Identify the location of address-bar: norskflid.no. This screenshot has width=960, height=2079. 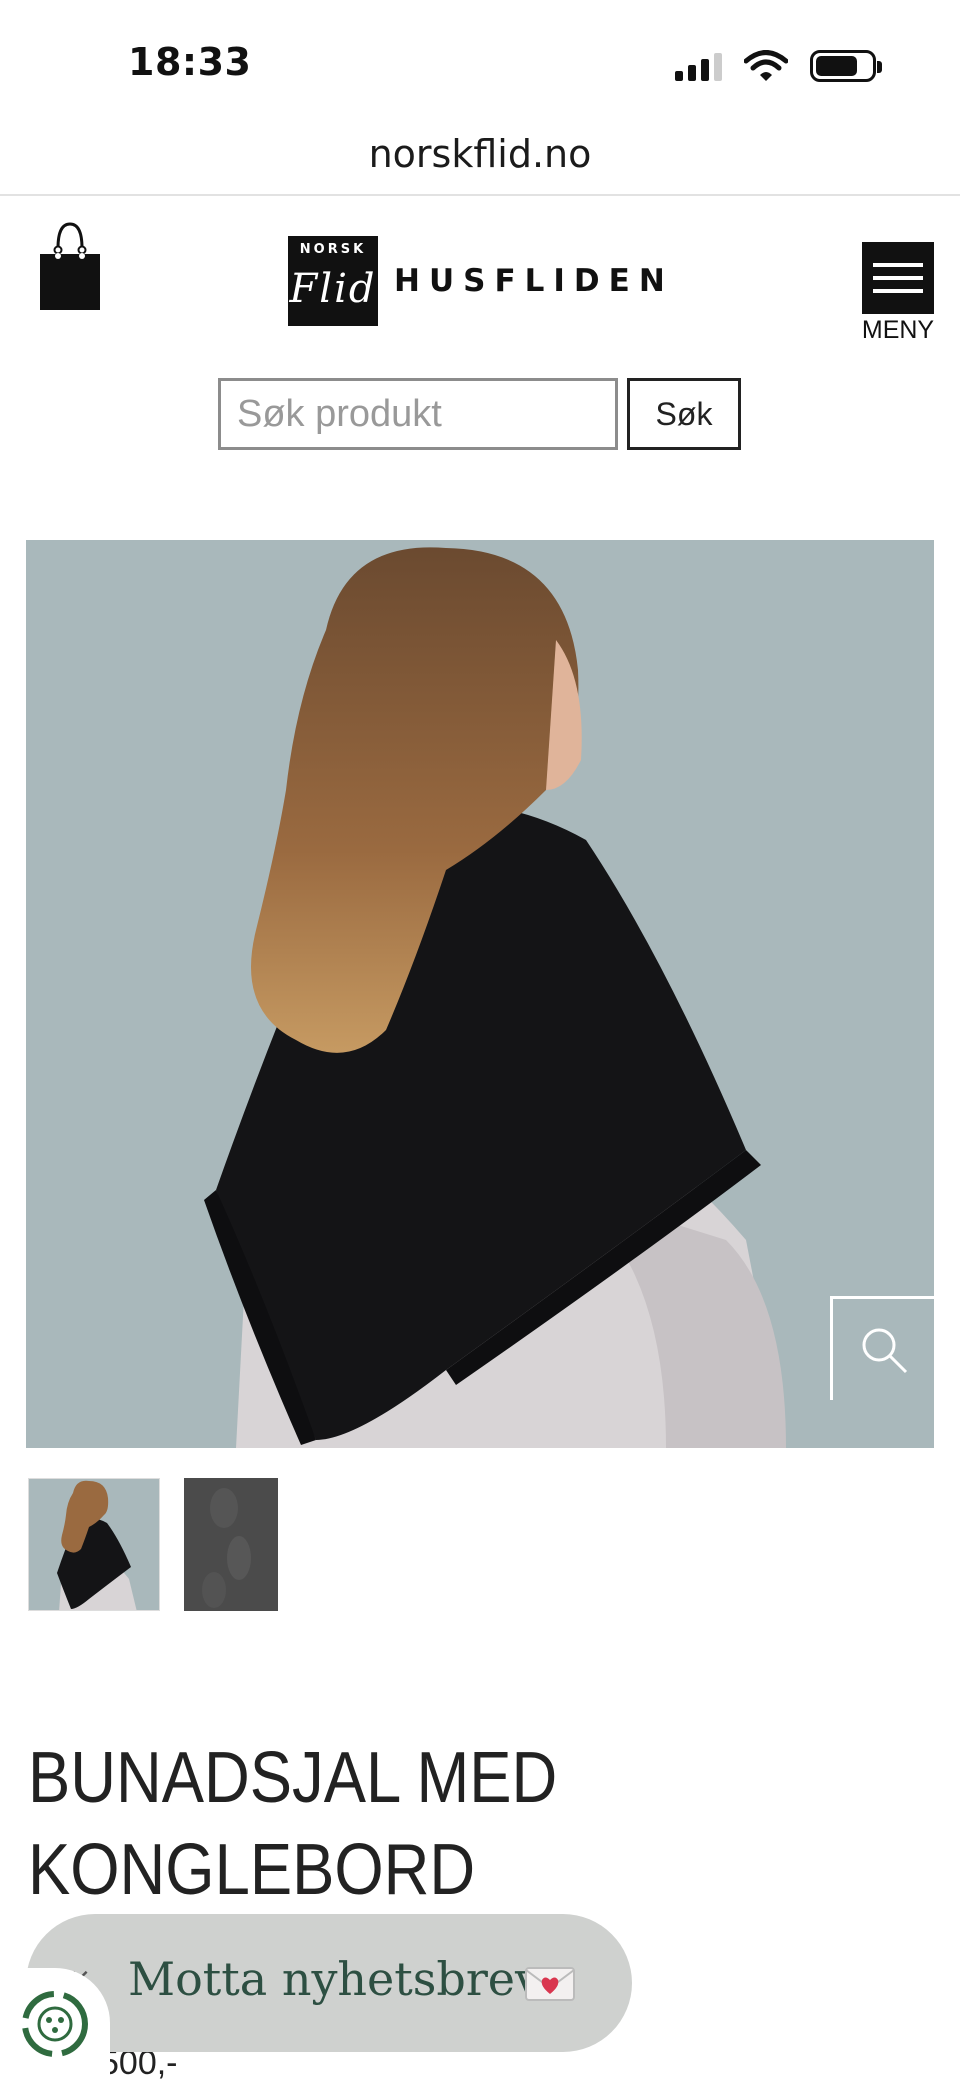
(480, 158).